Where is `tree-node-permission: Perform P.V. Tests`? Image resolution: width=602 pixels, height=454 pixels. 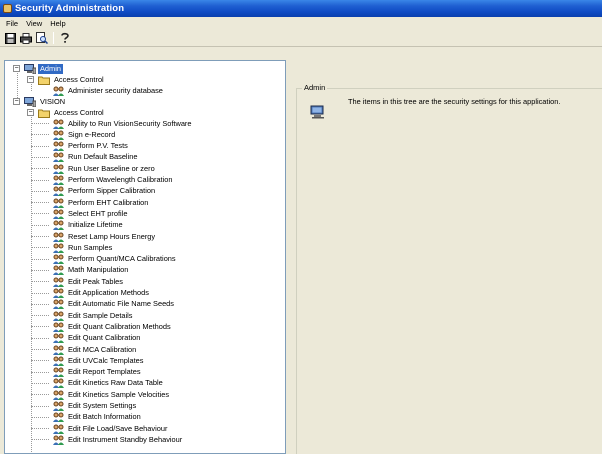 tree-node-permission: Perform P.V. Tests is located at coordinates (80, 146).